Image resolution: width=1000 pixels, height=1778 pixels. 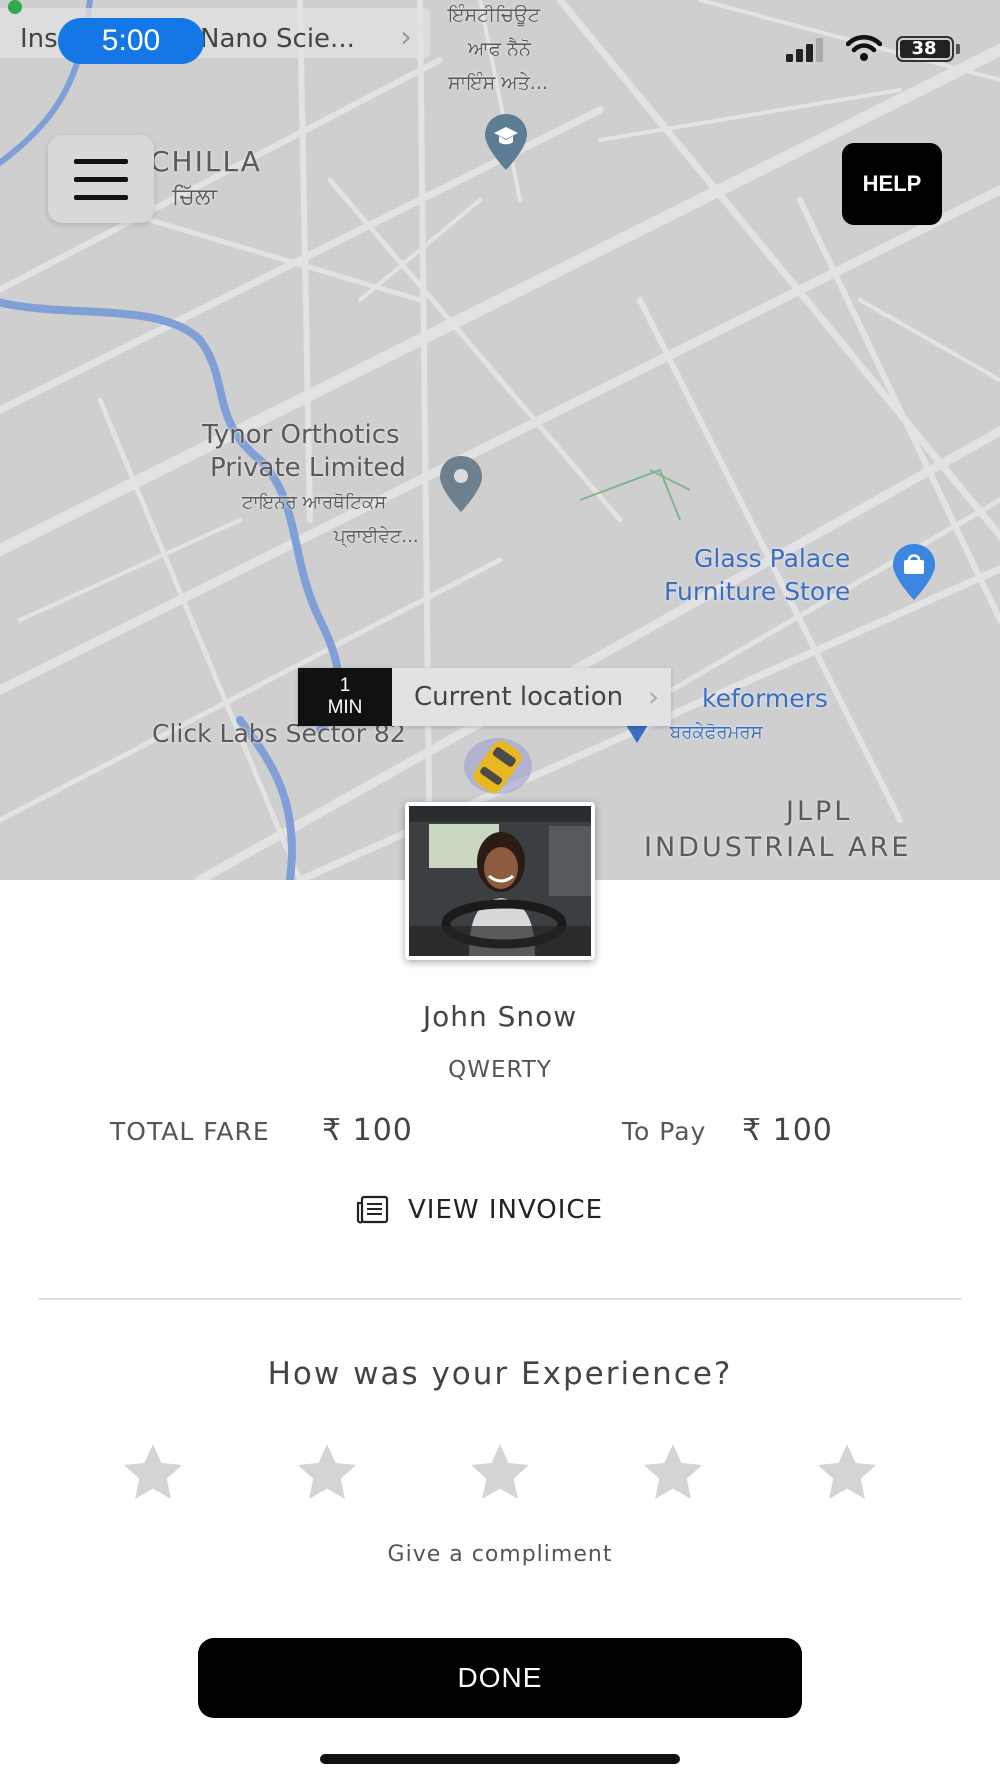 I want to click on map-label-tynor-2: Private Limited, so click(x=308, y=468).